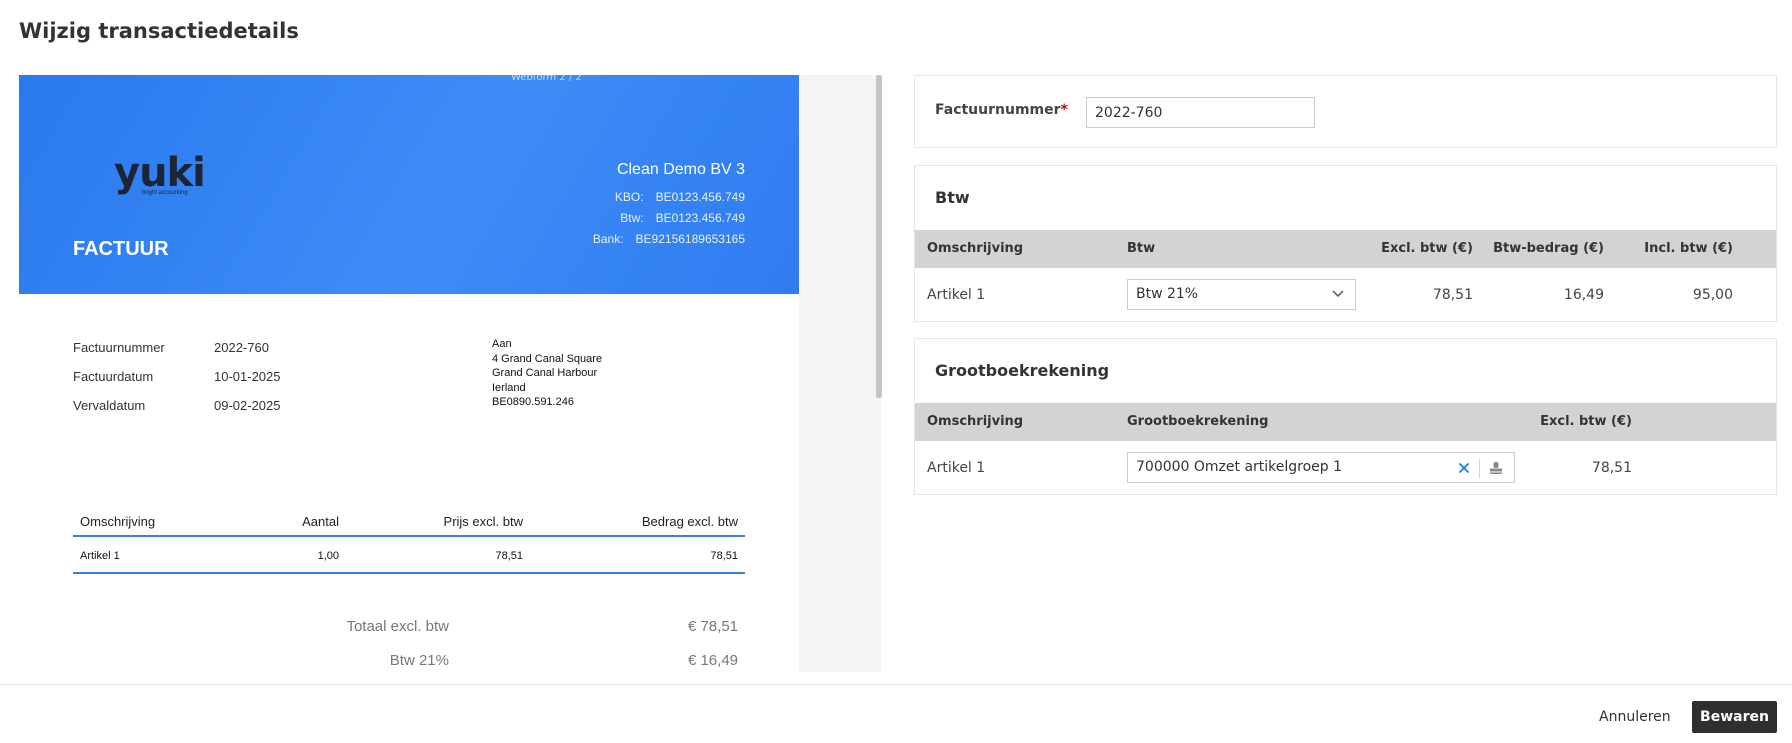  What do you see at coordinates (956, 468) in the screenshot?
I see `ledger-row-description: Artikel 1` at bounding box center [956, 468].